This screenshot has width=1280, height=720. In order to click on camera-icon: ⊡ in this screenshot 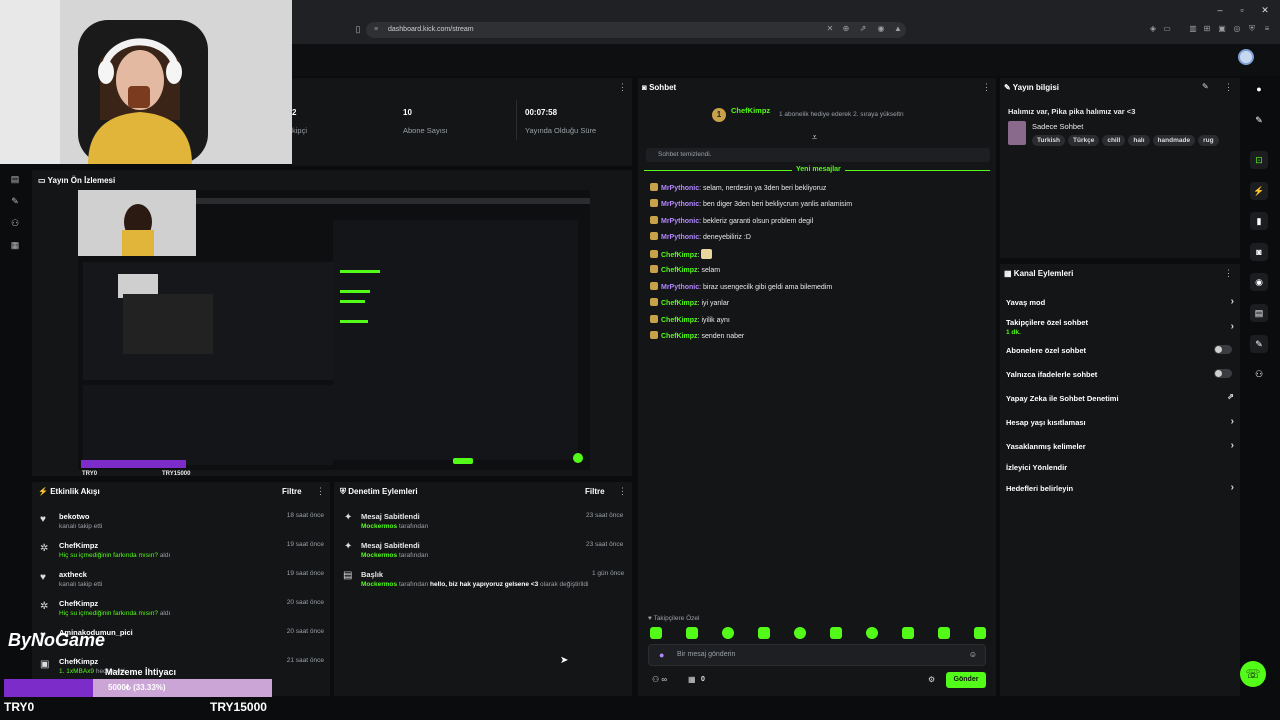, I will do `click(1259, 160)`.